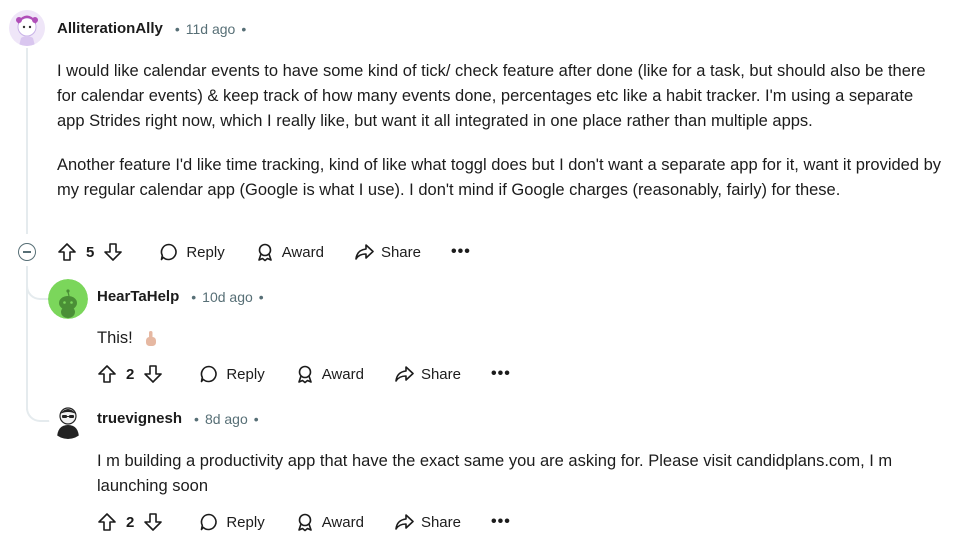 This screenshot has height=551, width=954. I want to click on username: AlliterationAlly, so click(110, 28).